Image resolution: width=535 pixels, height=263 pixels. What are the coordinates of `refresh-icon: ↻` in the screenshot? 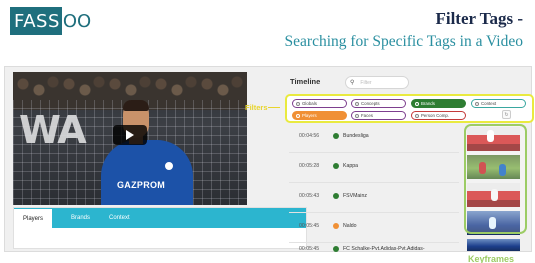 It's located at (506, 114).